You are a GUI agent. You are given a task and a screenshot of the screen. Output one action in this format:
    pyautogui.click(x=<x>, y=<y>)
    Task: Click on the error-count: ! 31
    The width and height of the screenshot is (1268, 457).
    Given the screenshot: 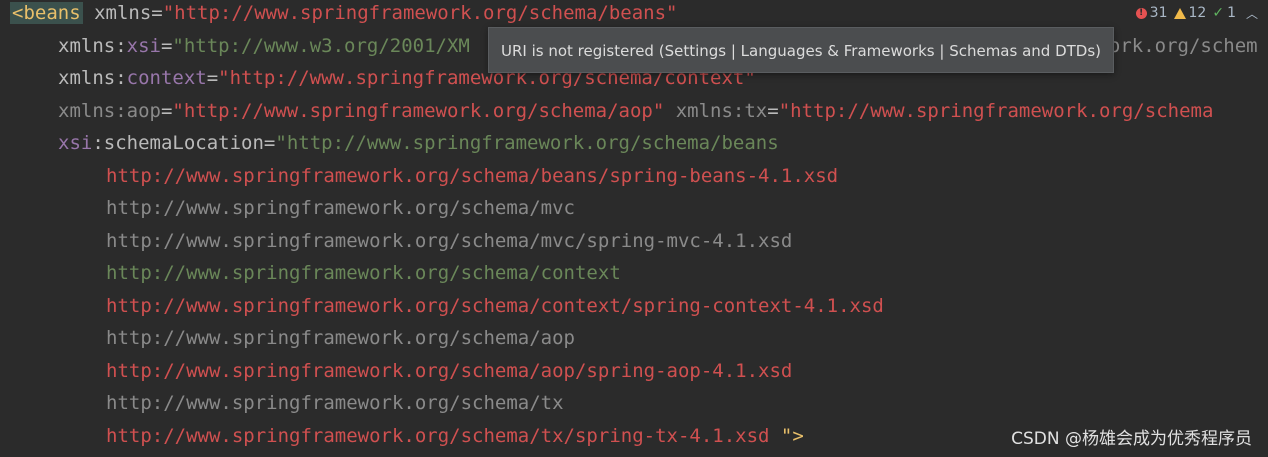 What is the action you would take?
    pyautogui.click(x=1151, y=13)
    